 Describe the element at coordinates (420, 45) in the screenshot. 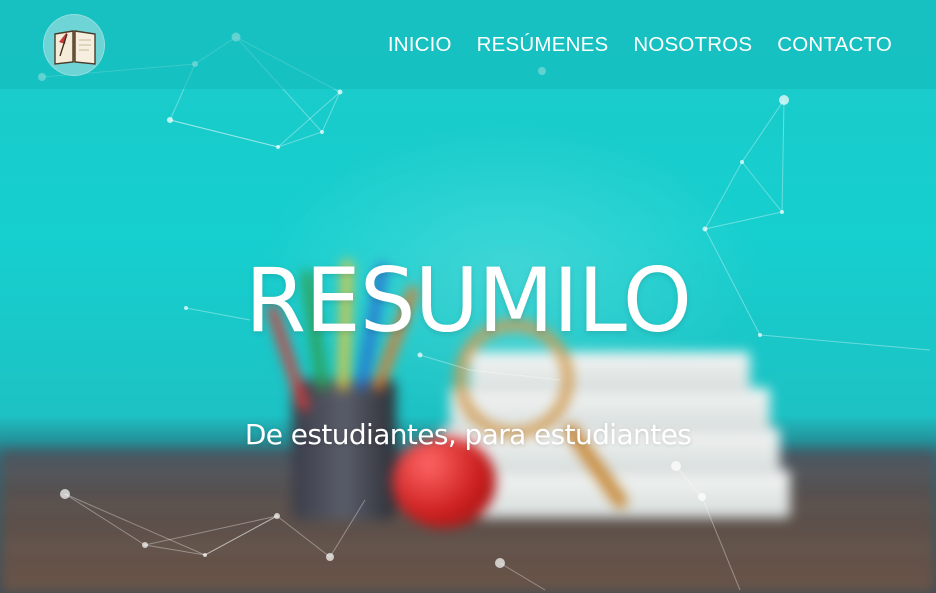

I see `nav-link-inicio: INICIO` at that location.